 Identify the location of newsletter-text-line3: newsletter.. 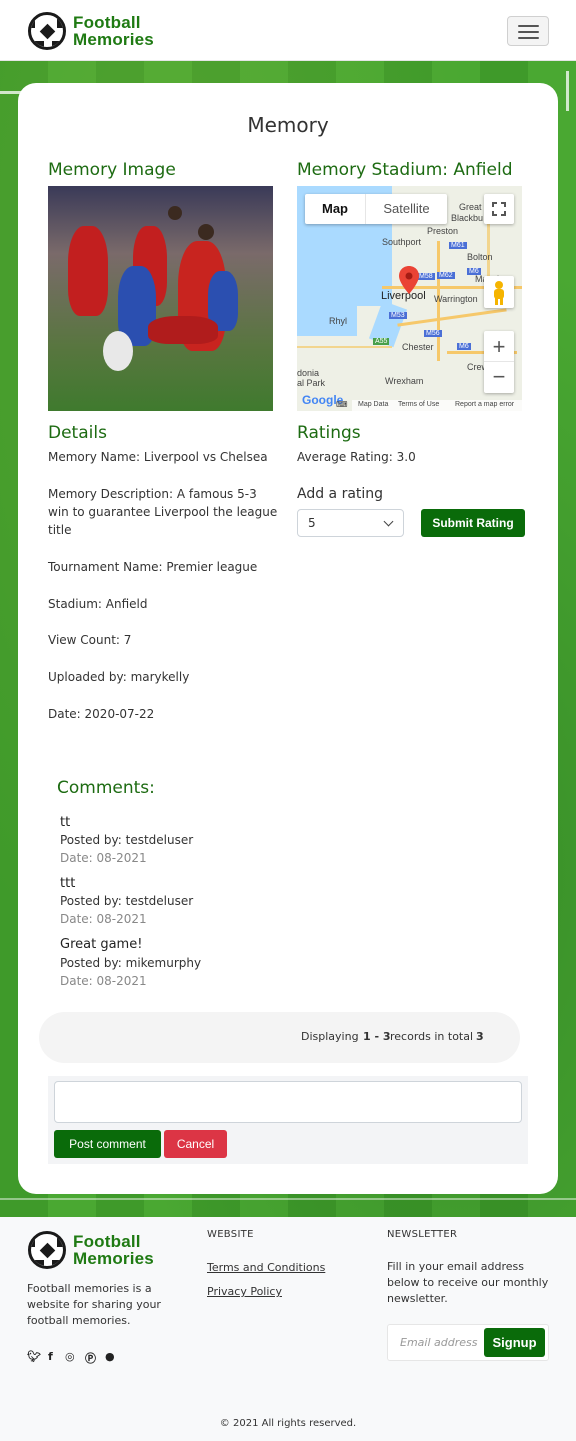
(417, 1298).